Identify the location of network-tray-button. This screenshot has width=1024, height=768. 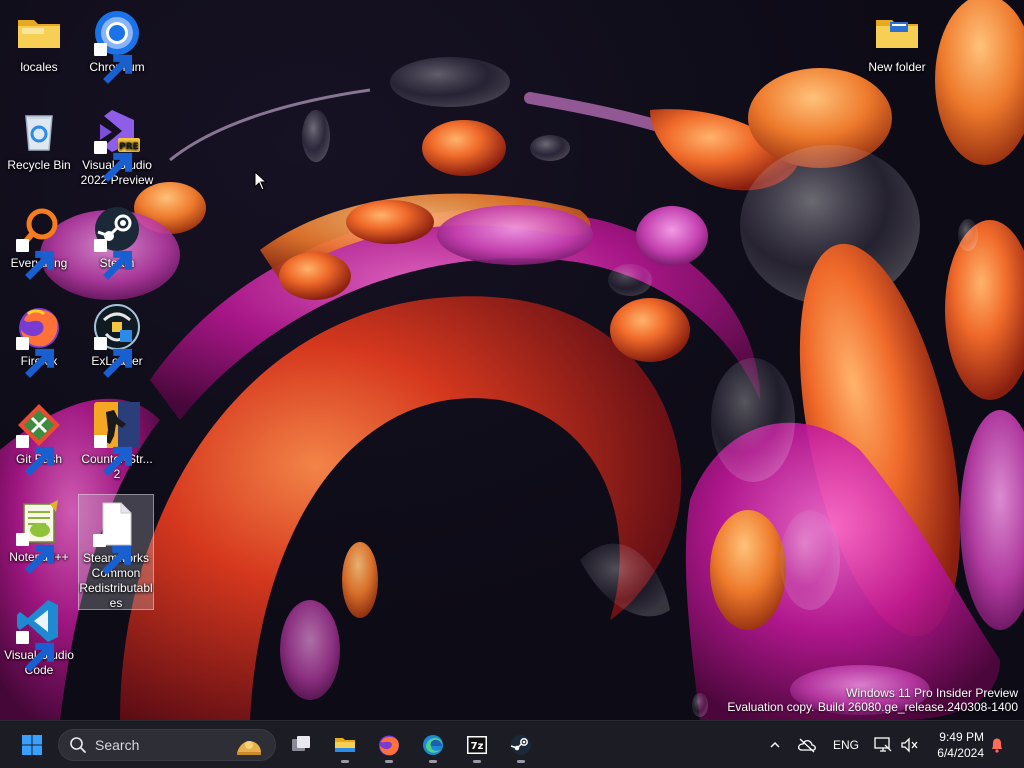
(883, 745).